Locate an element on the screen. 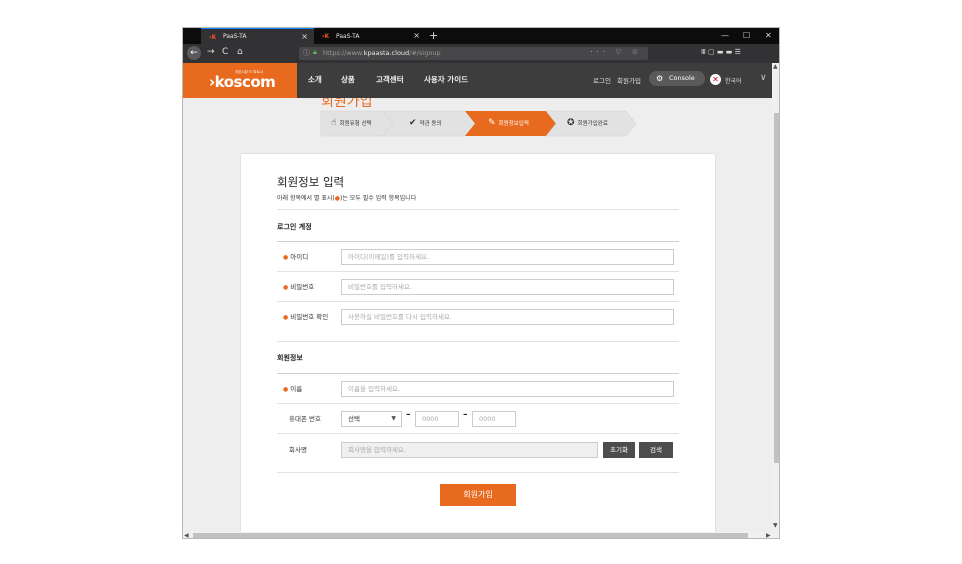 Image resolution: width=962 pixels, height=564 pixels. scroll-down-icon: ▼ is located at coordinates (775, 525).